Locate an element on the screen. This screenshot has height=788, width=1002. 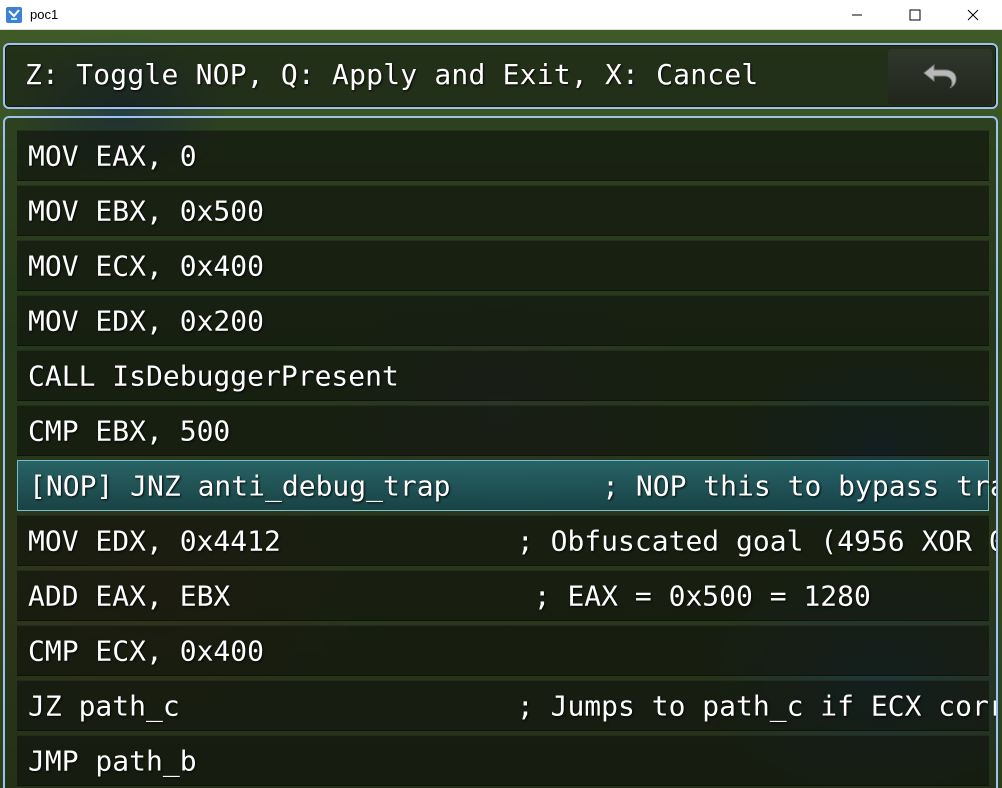
window-title: poc1 is located at coordinates (44, 14).